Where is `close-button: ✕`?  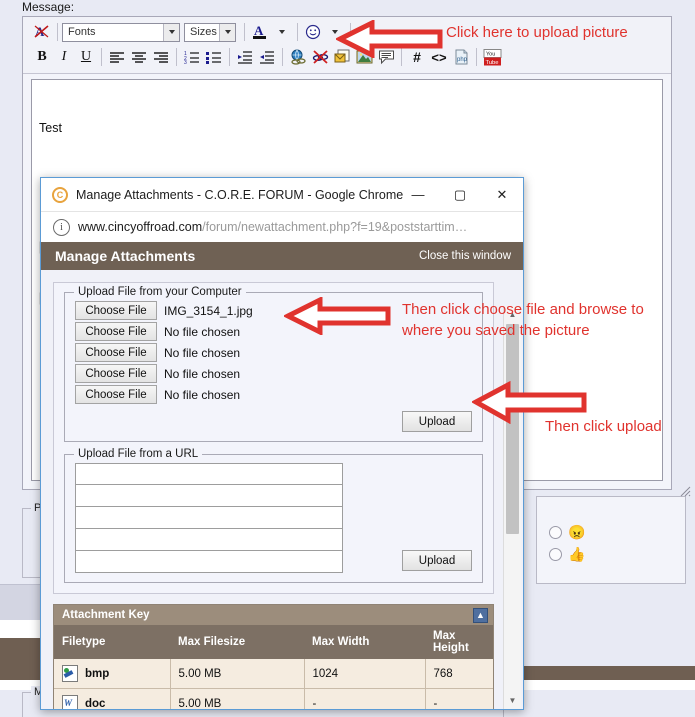
close-button: ✕ is located at coordinates (502, 194).